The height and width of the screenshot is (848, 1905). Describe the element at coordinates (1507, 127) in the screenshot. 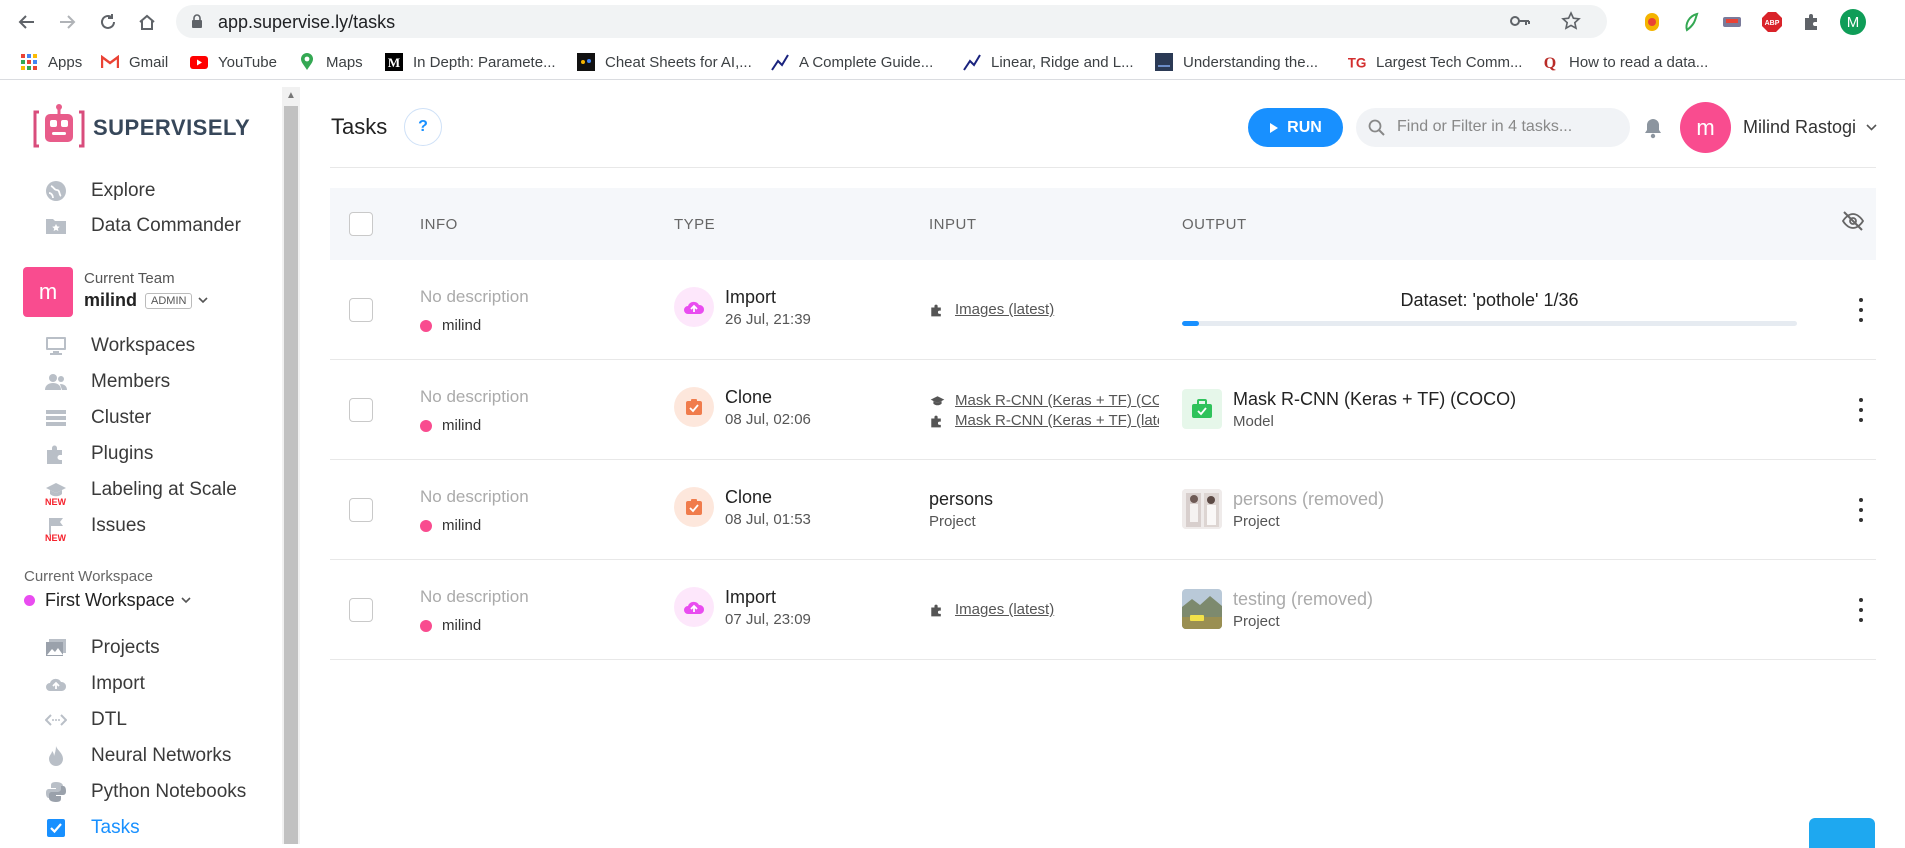

I see `search-input` at that location.